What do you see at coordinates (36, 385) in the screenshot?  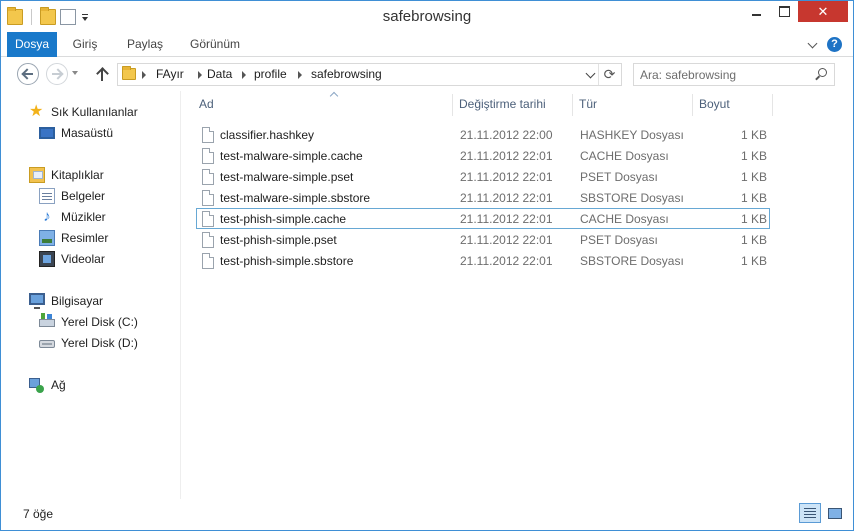 I see `network-icon` at bounding box center [36, 385].